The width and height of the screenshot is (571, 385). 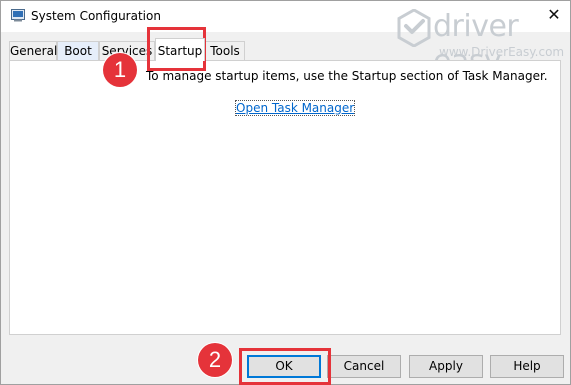 I want to click on tab-general: General, so click(x=33, y=50).